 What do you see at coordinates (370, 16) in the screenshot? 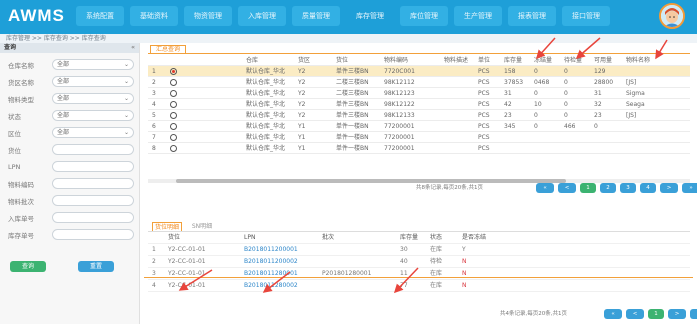
I see `nav-item-inventory: 库存管理` at bounding box center [370, 16].